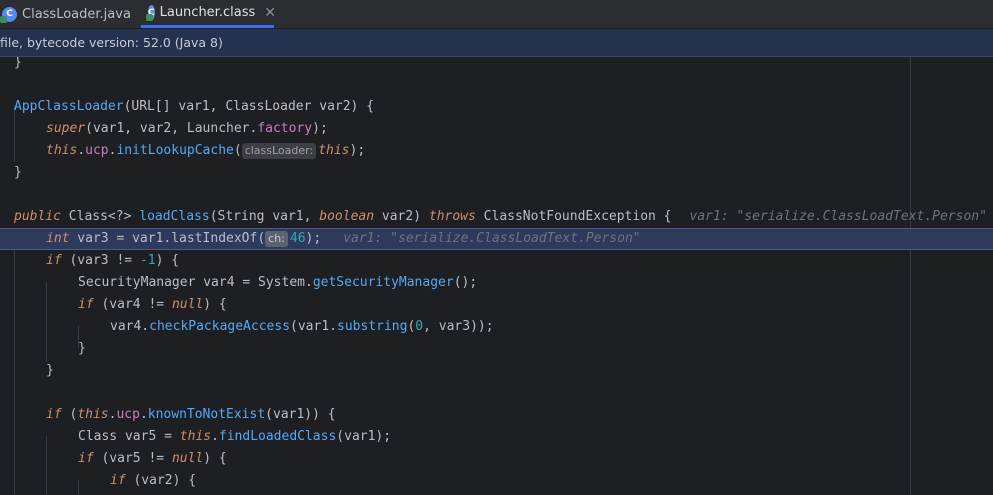  I want to click on code-text: , var3));, so click(458, 326).